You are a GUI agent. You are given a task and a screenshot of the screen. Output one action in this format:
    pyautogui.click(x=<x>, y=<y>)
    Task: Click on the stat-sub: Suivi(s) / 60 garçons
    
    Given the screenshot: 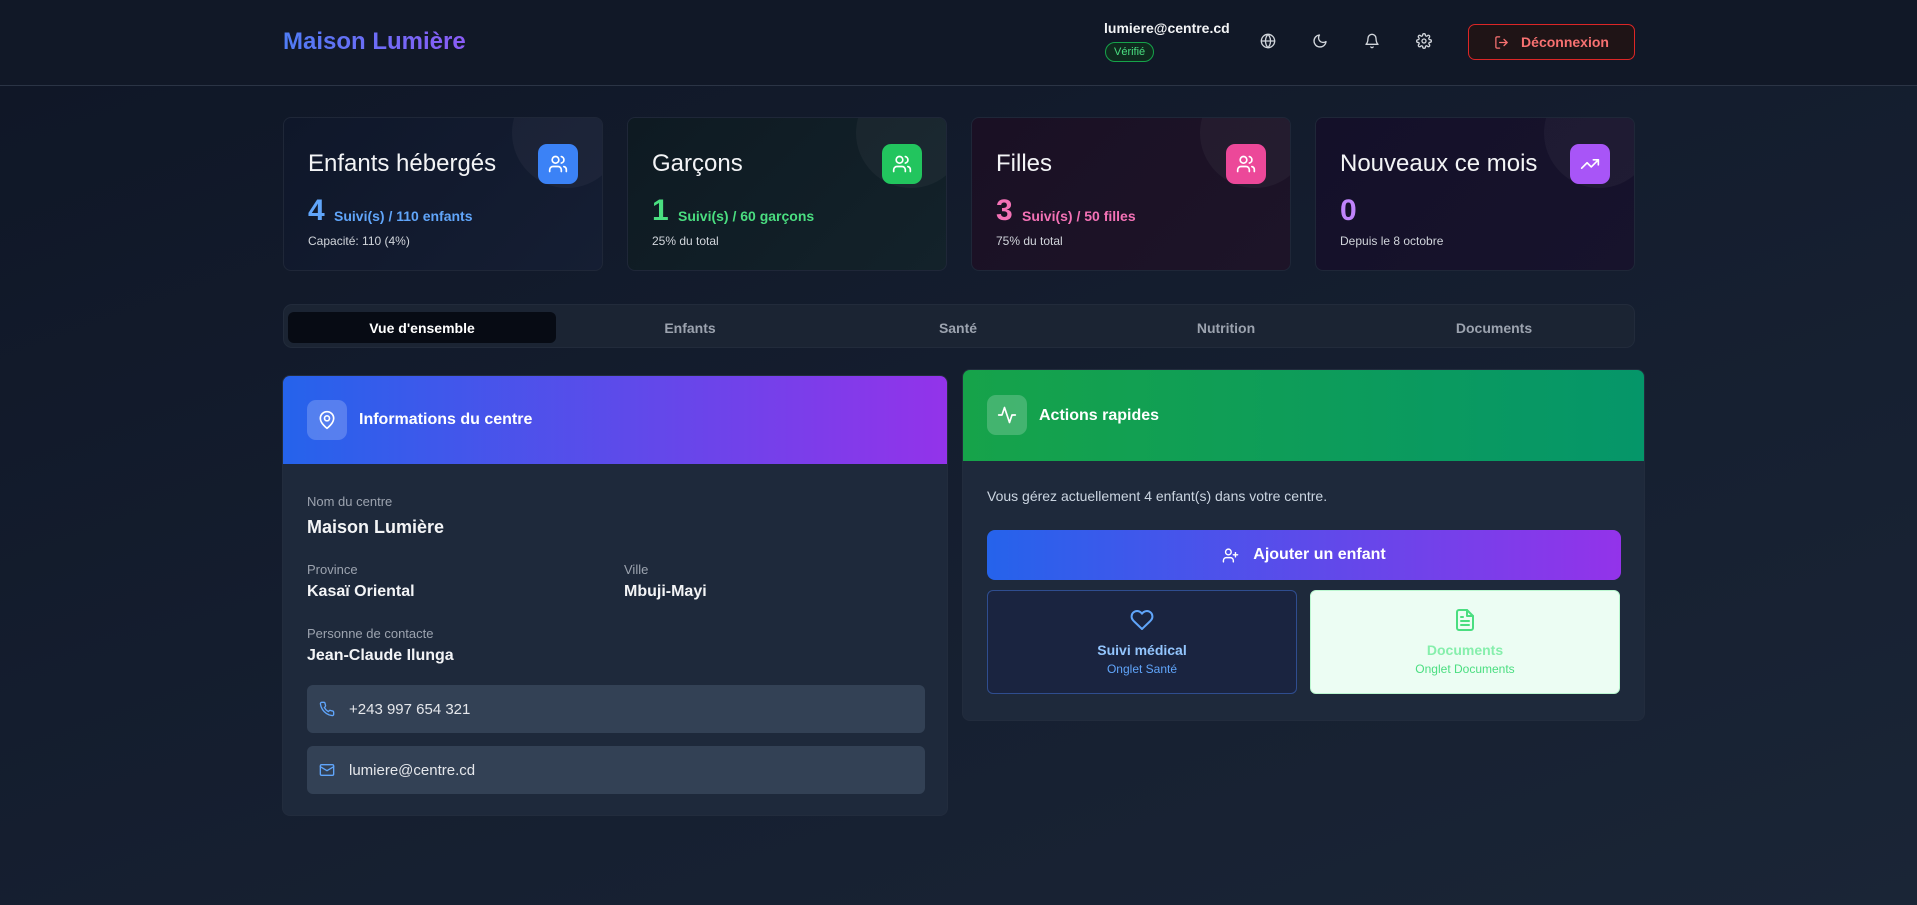 What is the action you would take?
    pyautogui.click(x=746, y=216)
    